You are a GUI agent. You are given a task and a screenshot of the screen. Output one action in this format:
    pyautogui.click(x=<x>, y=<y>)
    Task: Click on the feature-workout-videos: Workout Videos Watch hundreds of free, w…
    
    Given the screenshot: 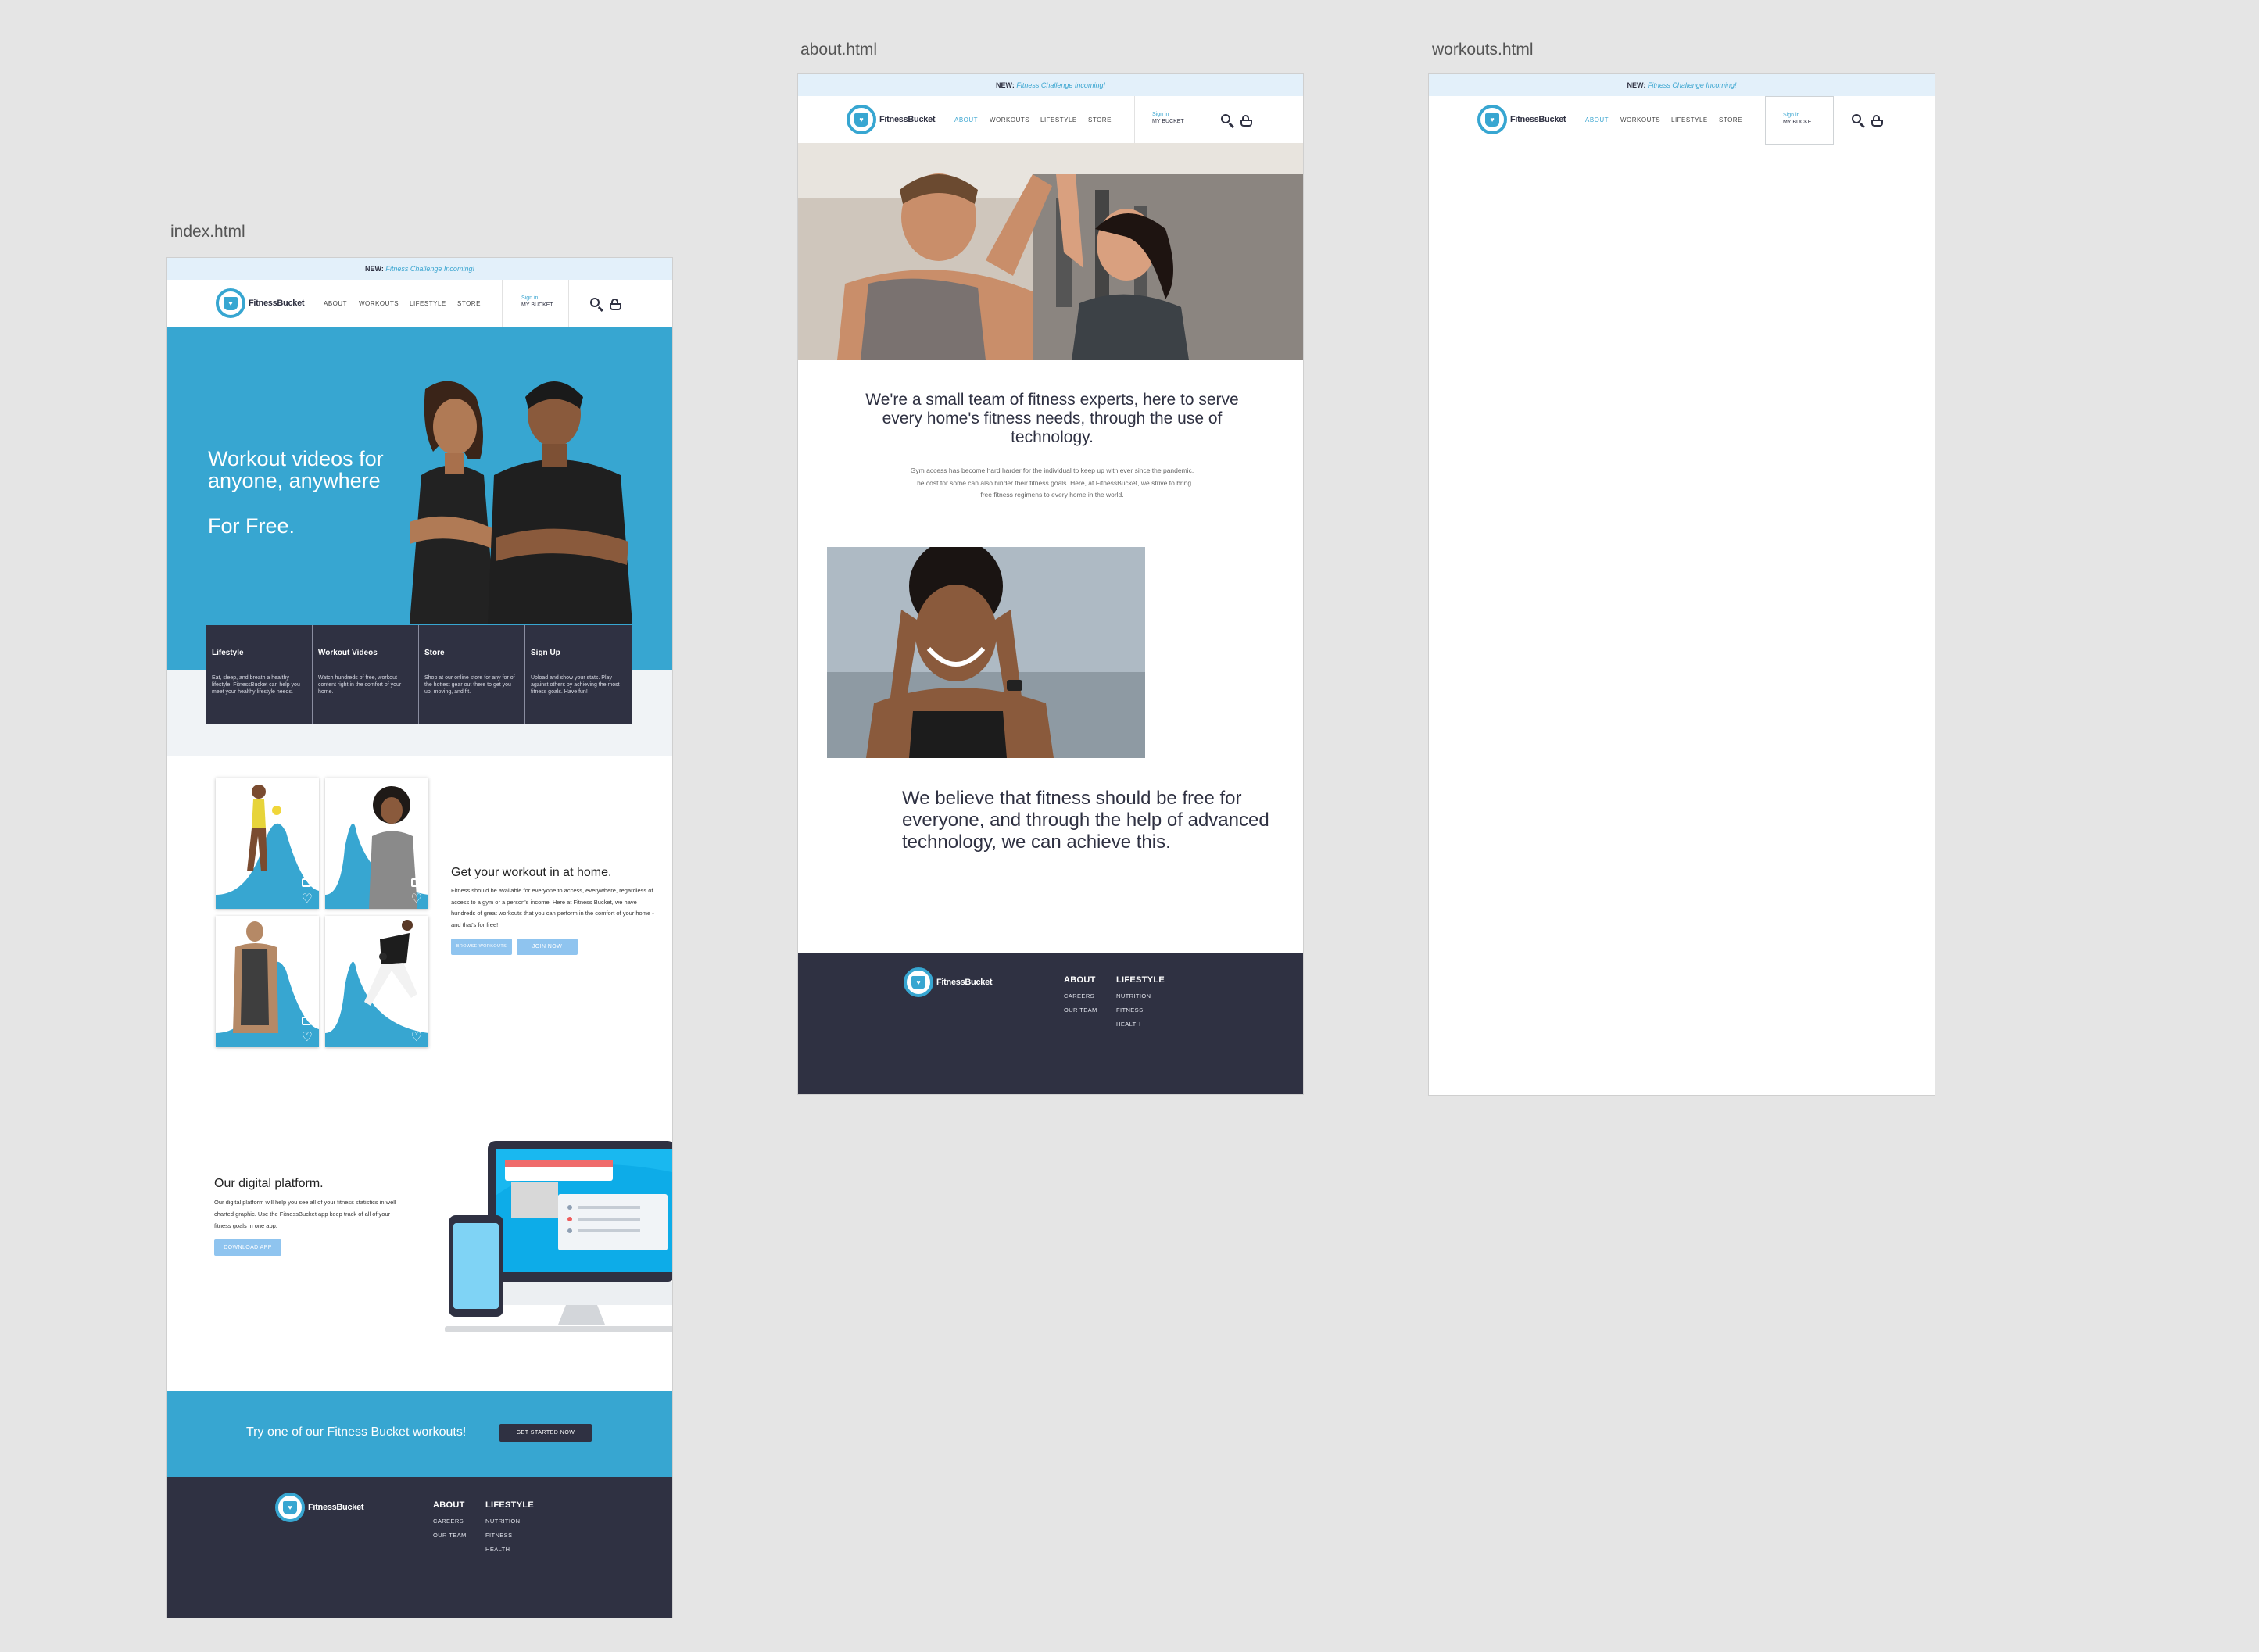 What is the action you would take?
    pyautogui.click(x=366, y=674)
    